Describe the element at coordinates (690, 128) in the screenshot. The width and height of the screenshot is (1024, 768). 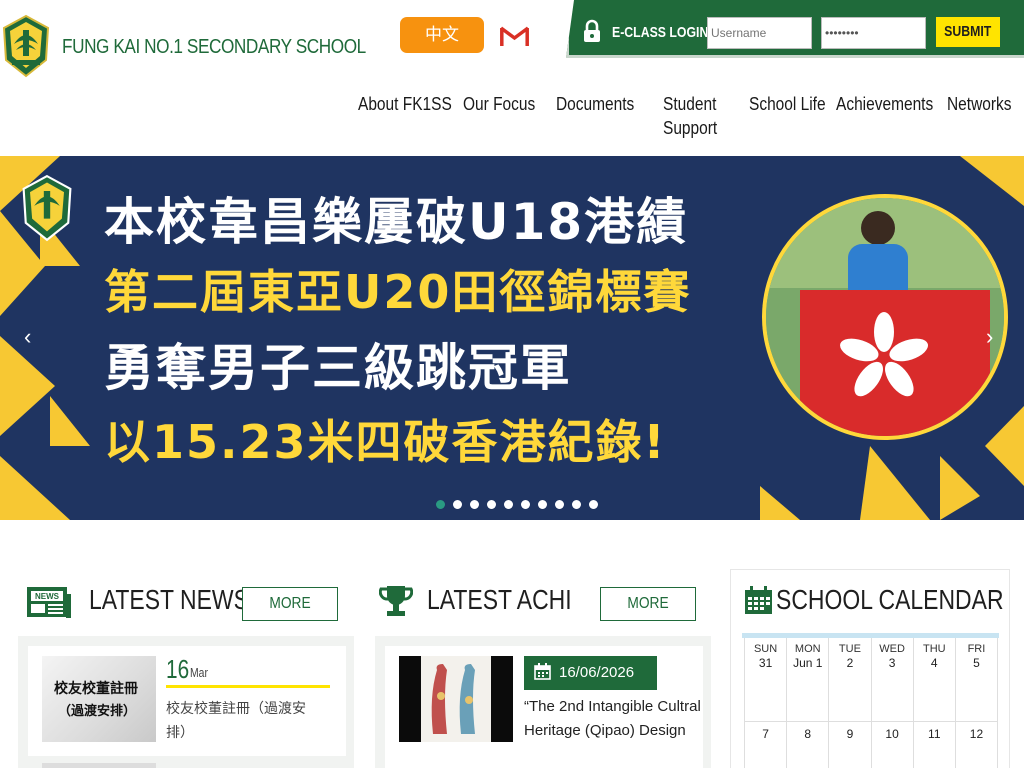
I see `nav-student-line2: Support` at that location.